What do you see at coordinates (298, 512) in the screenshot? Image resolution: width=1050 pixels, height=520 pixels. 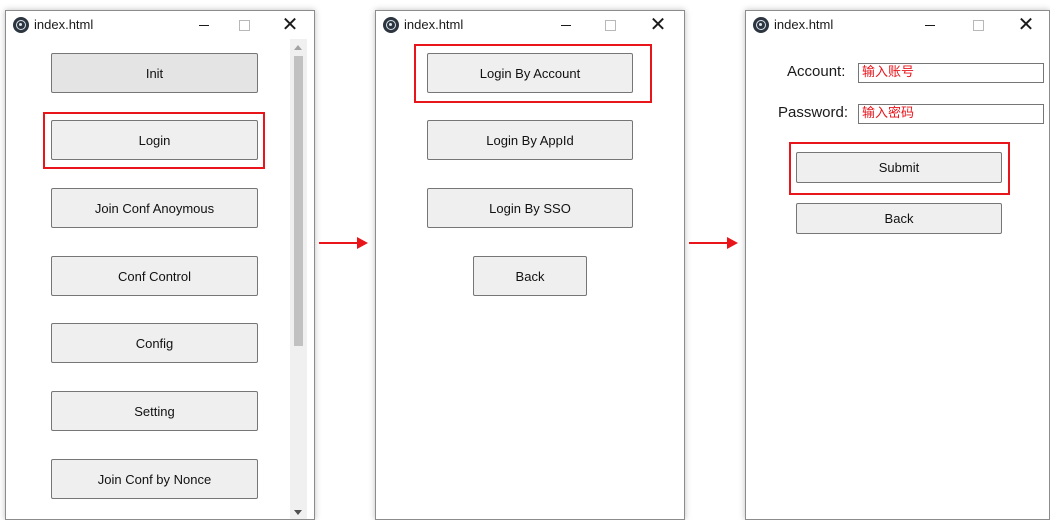 I see `scroll-down-icon` at bounding box center [298, 512].